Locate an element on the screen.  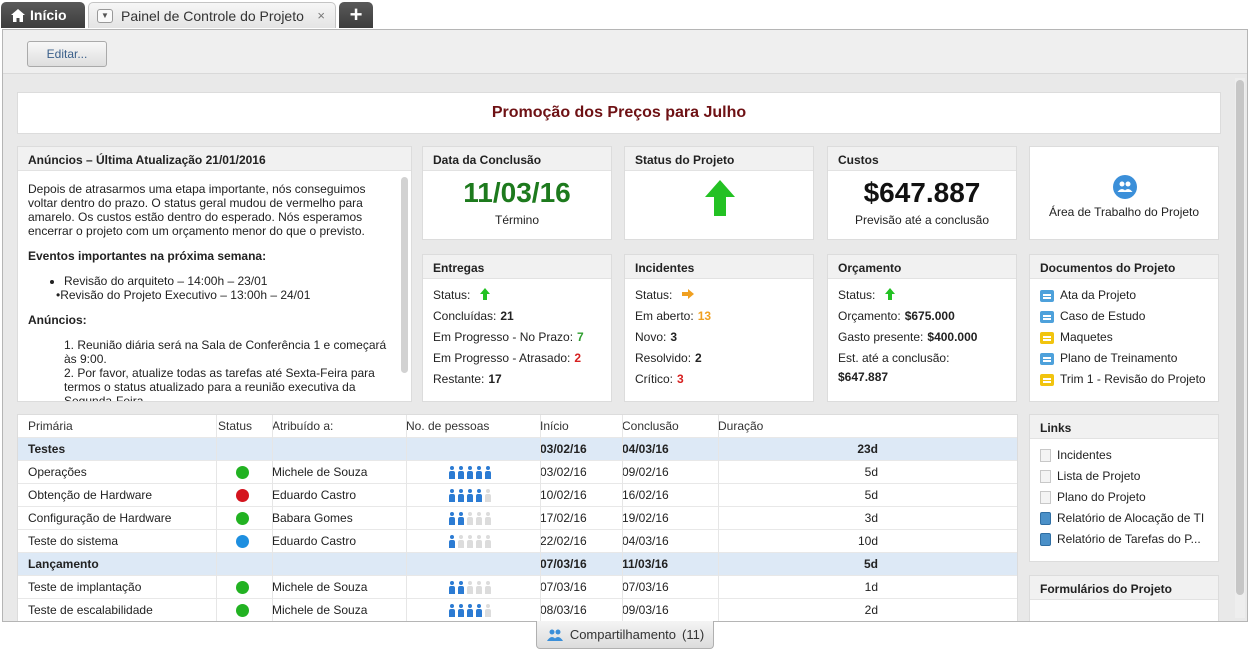
page-scroll-thumb is located at coordinates (1240, 337).